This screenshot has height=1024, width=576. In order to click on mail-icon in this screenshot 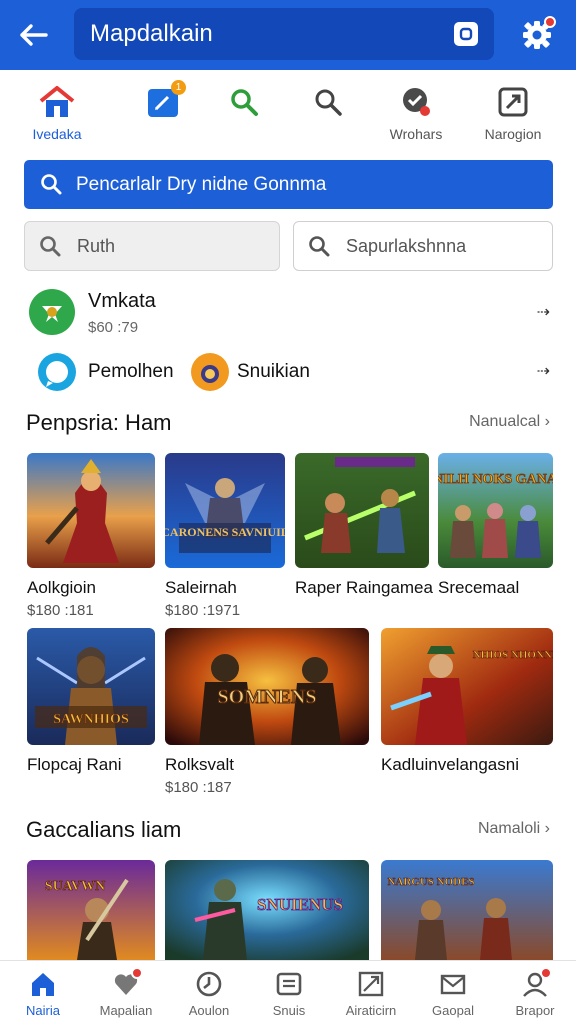, I will do `click(453, 984)`.